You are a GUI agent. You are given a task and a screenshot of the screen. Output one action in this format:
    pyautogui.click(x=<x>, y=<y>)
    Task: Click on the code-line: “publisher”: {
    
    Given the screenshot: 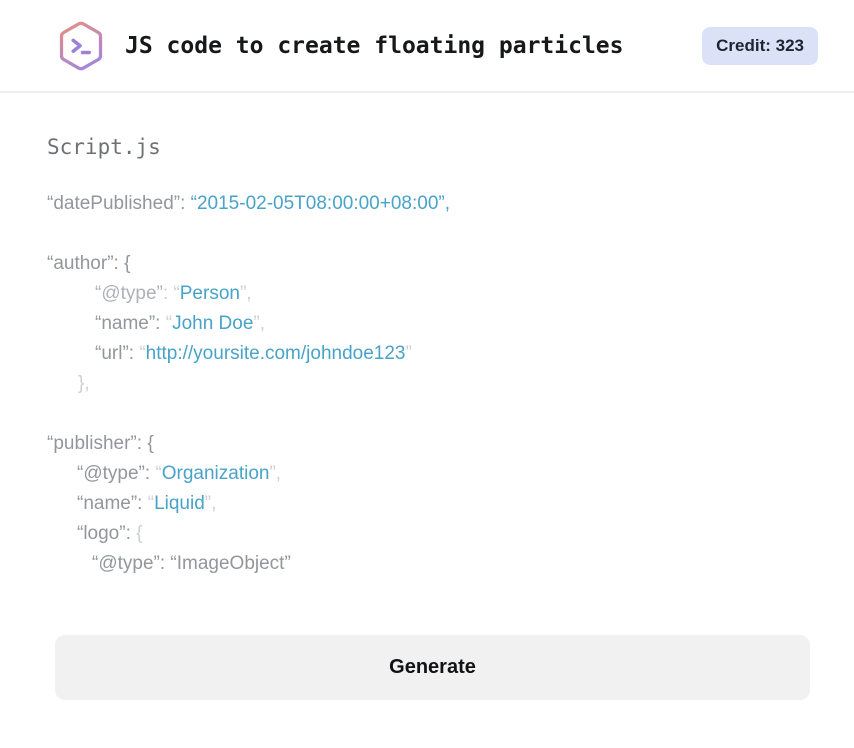 What is the action you would take?
    pyautogui.click(x=430, y=444)
    